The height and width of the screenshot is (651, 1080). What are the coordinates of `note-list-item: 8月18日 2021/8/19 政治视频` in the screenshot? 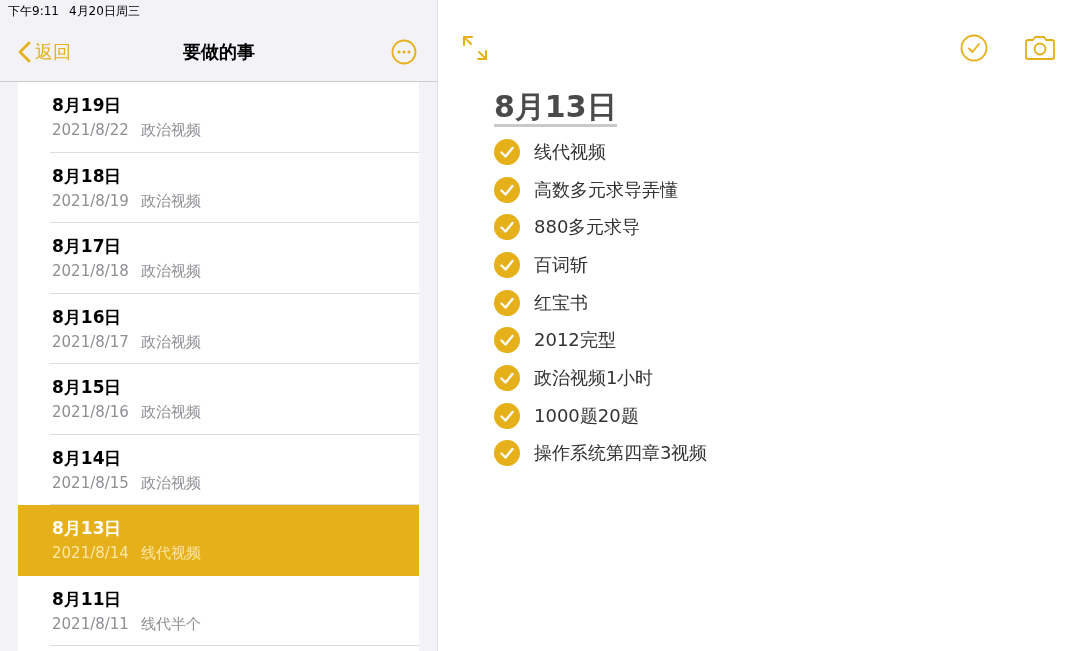 It's located at (218, 187).